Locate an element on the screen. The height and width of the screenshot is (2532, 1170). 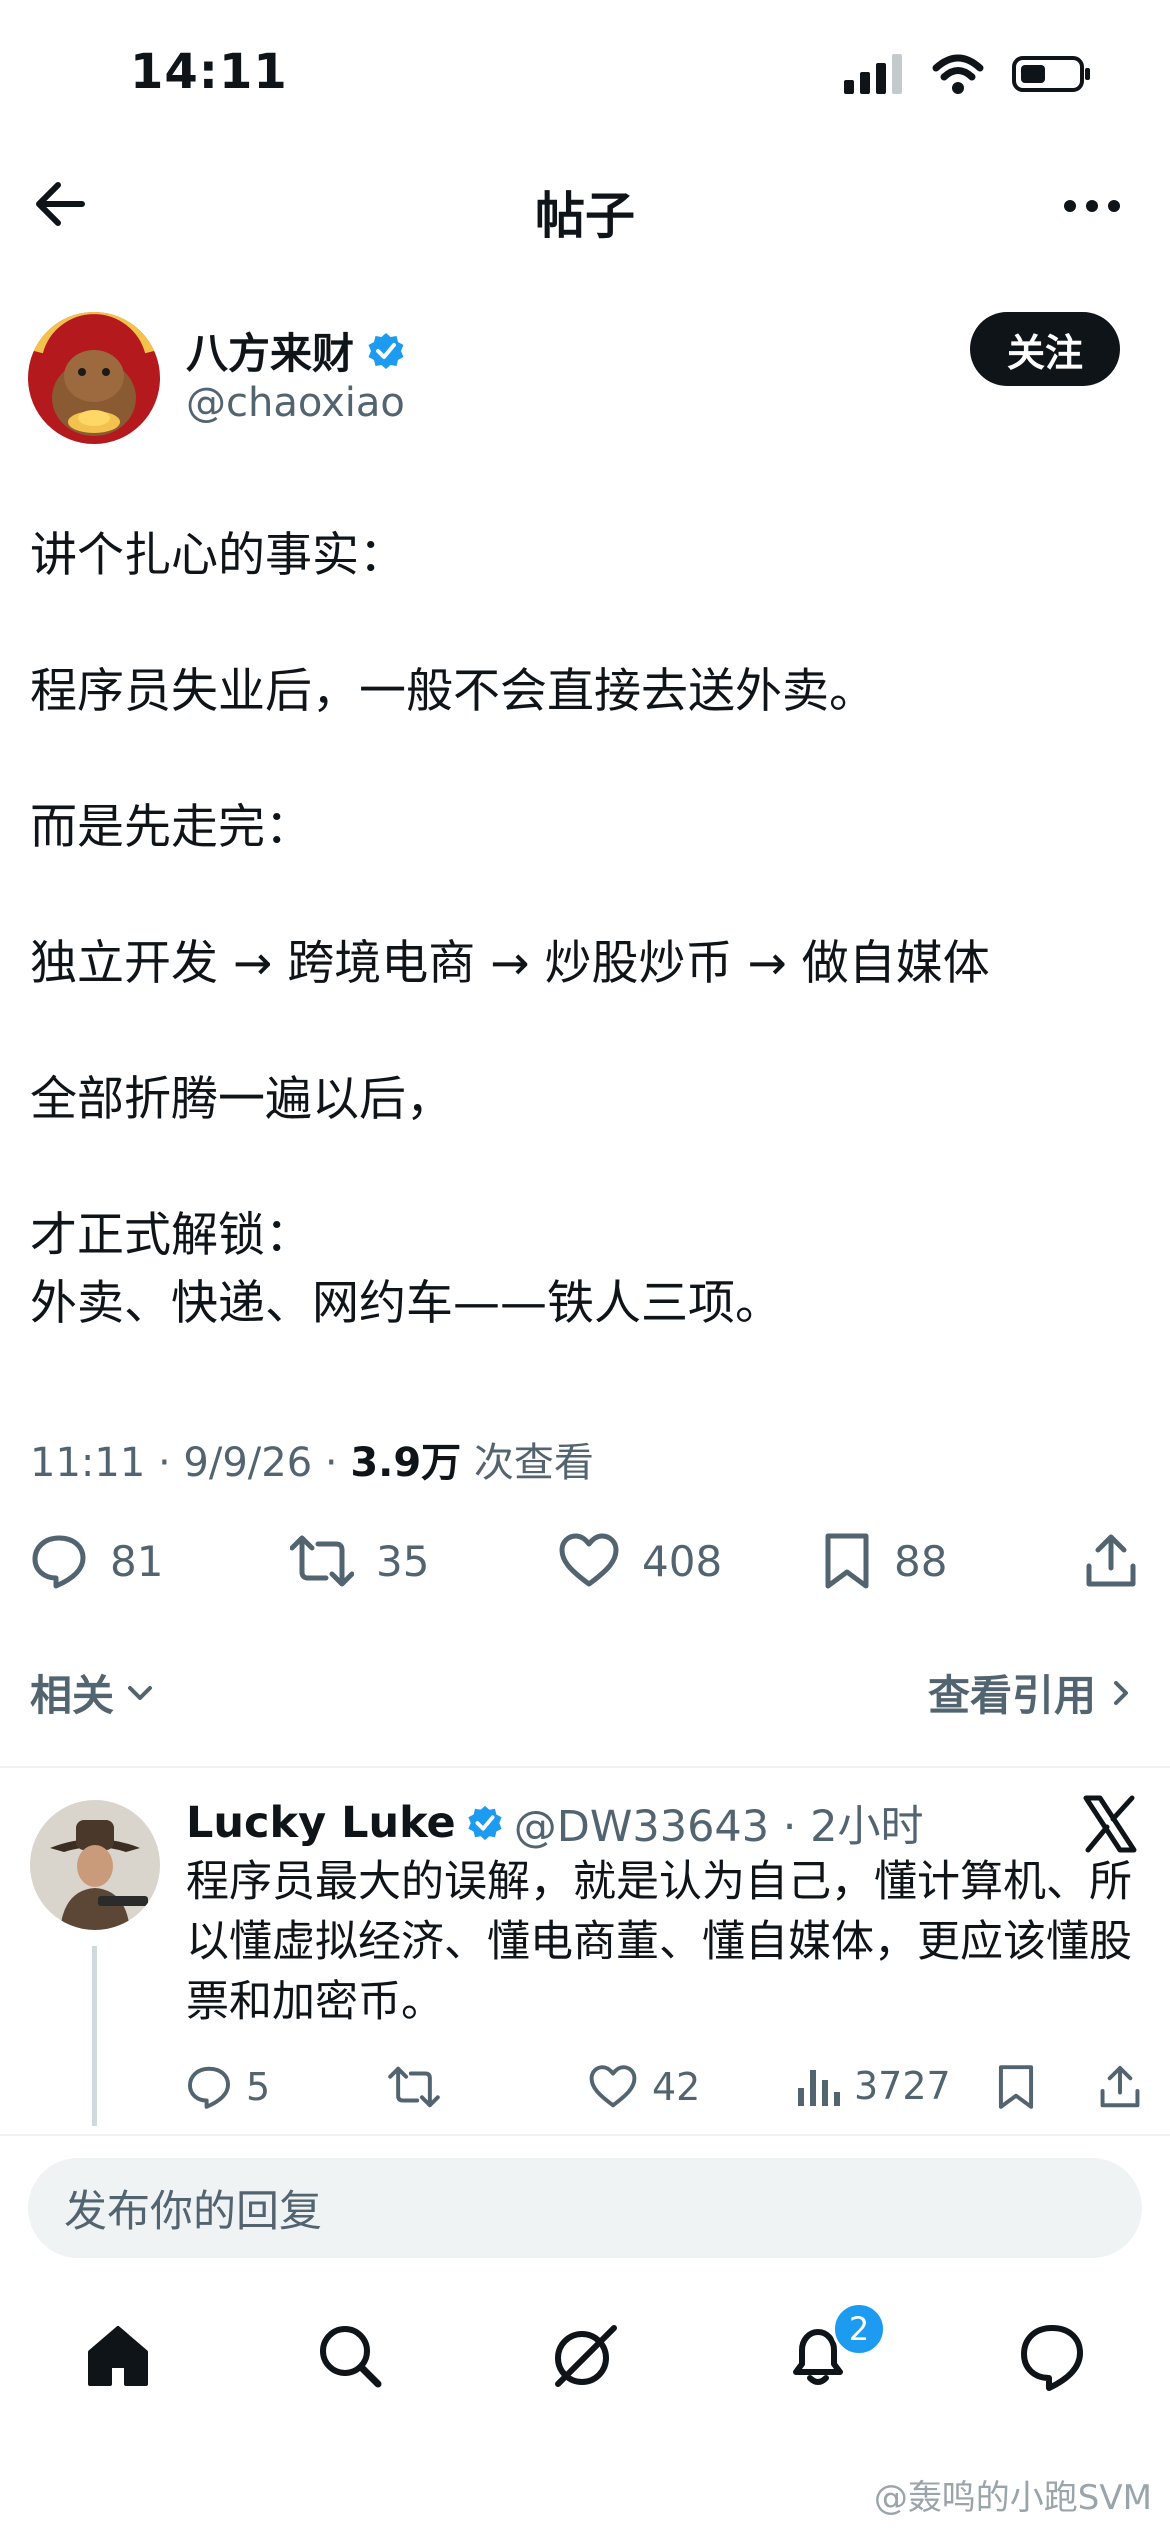
status-time: 14:11 is located at coordinates (209, 72).